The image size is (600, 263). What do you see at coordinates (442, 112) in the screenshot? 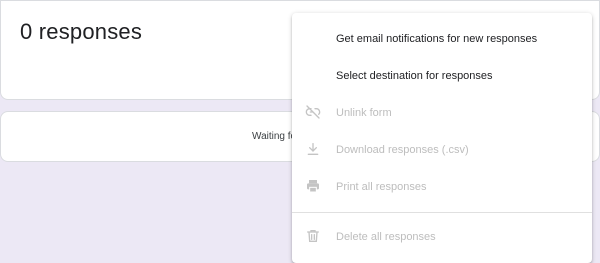
I see `menu-item-unlink-form: Unlink form` at bounding box center [442, 112].